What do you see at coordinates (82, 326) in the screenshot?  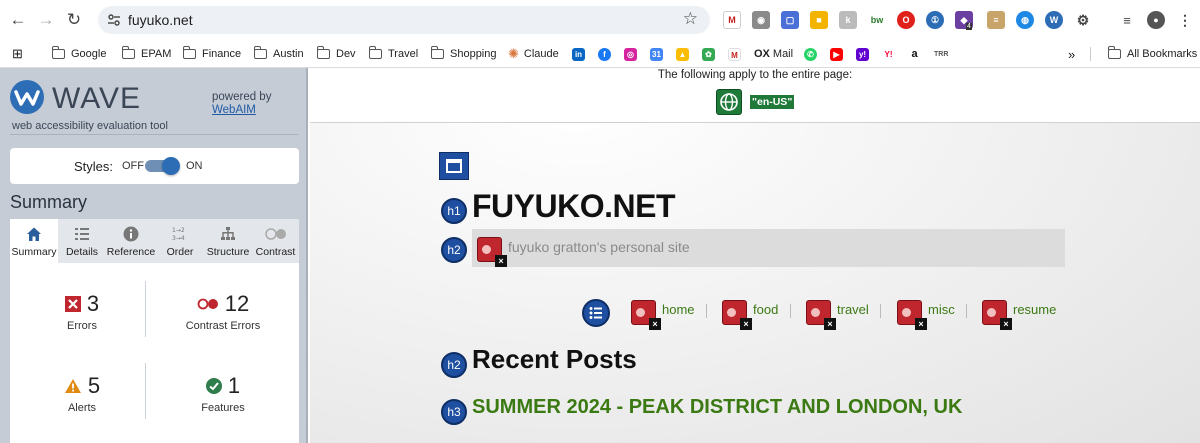 I see `errors-label: Errors` at bounding box center [82, 326].